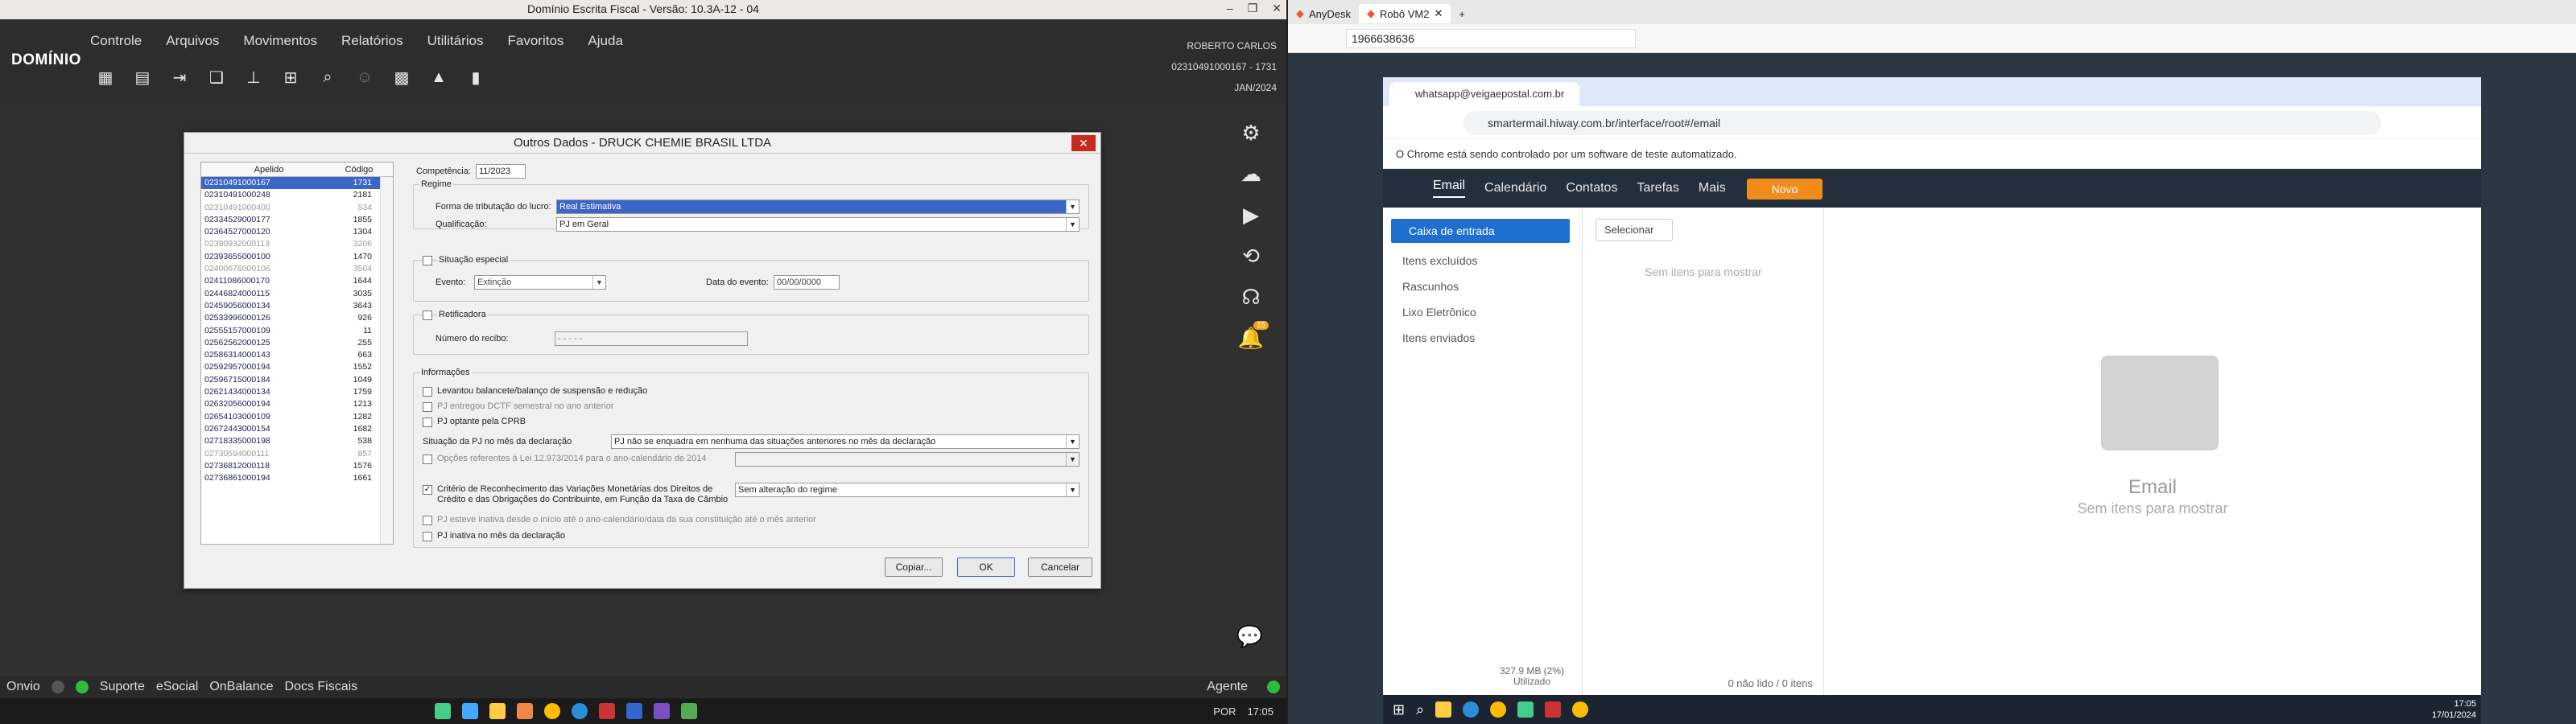  Describe the element at coordinates (1438, 337) in the screenshot. I see `folder-sent: Itens enviados` at that location.